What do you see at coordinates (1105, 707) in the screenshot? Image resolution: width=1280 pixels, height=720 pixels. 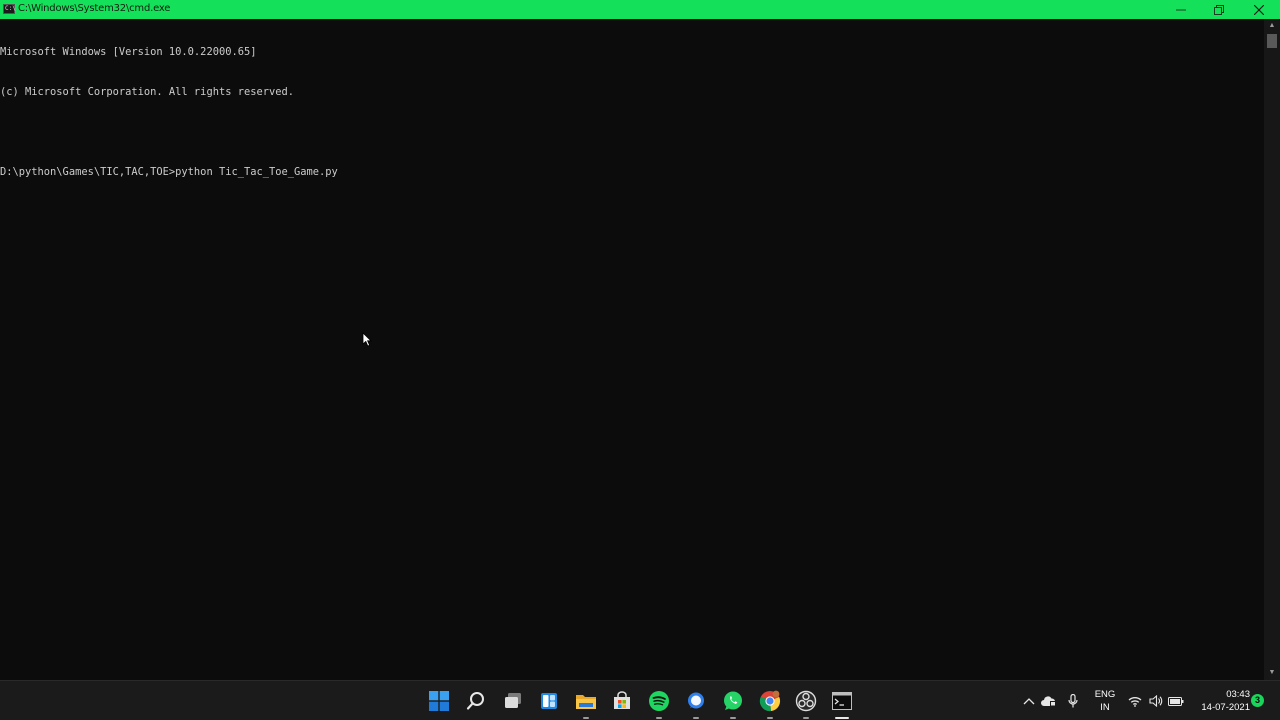 I see `region-code: IN` at bounding box center [1105, 707].